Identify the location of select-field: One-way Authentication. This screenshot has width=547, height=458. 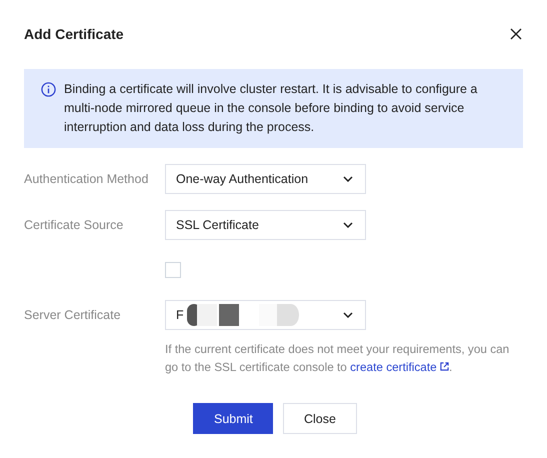
(265, 179).